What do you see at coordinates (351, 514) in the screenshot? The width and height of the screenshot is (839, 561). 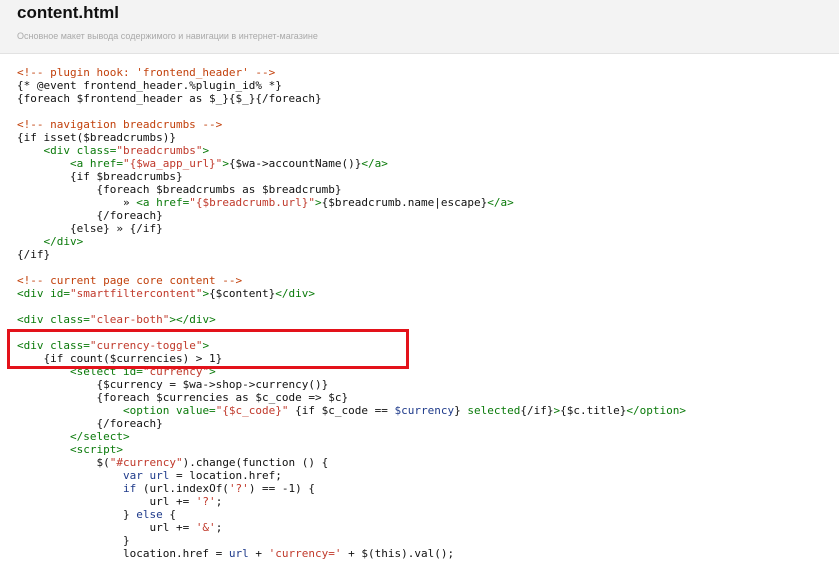 I see `code-line: } else {` at bounding box center [351, 514].